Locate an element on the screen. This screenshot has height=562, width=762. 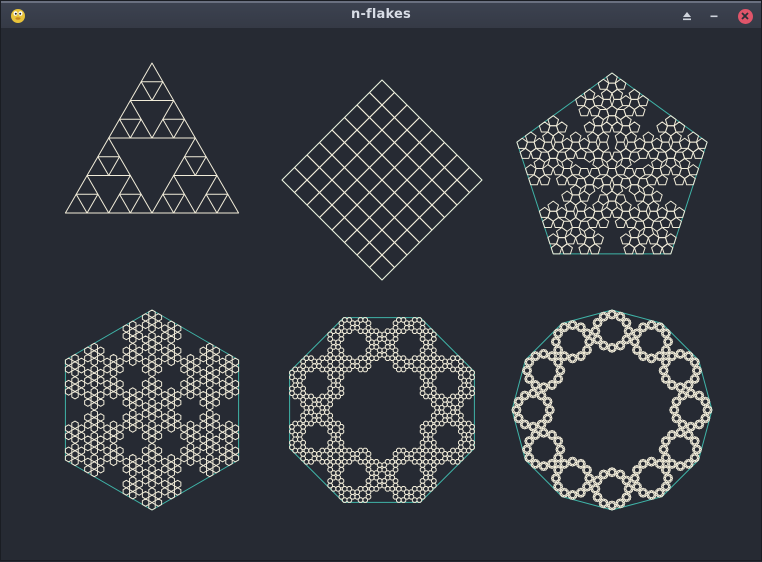
close-button is located at coordinates (745, 16).